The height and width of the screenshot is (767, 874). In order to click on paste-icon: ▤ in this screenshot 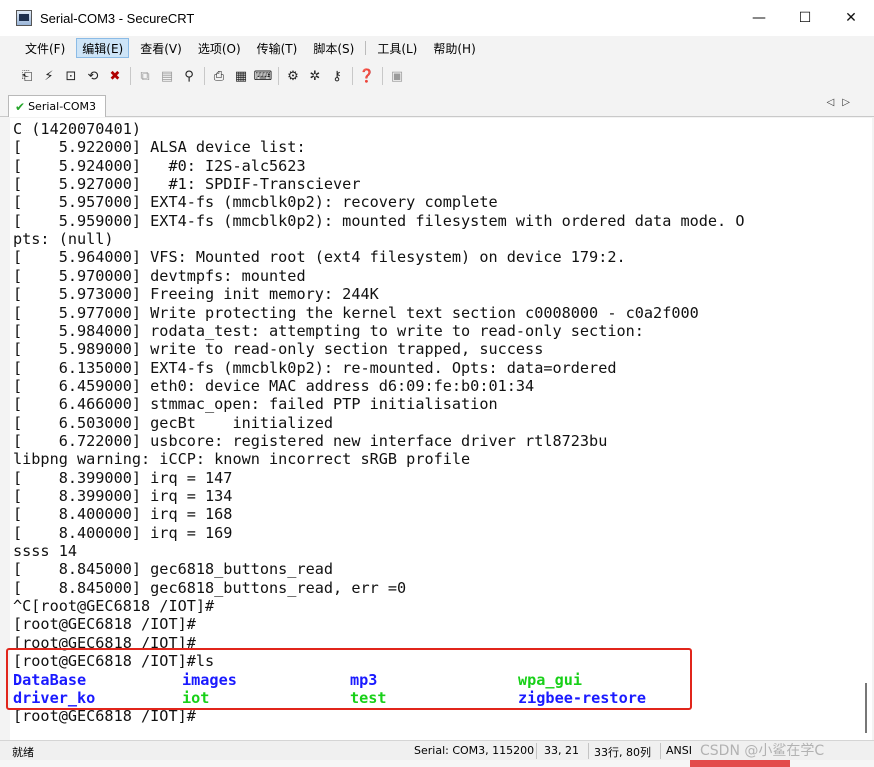, I will do `click(167, 76)`.